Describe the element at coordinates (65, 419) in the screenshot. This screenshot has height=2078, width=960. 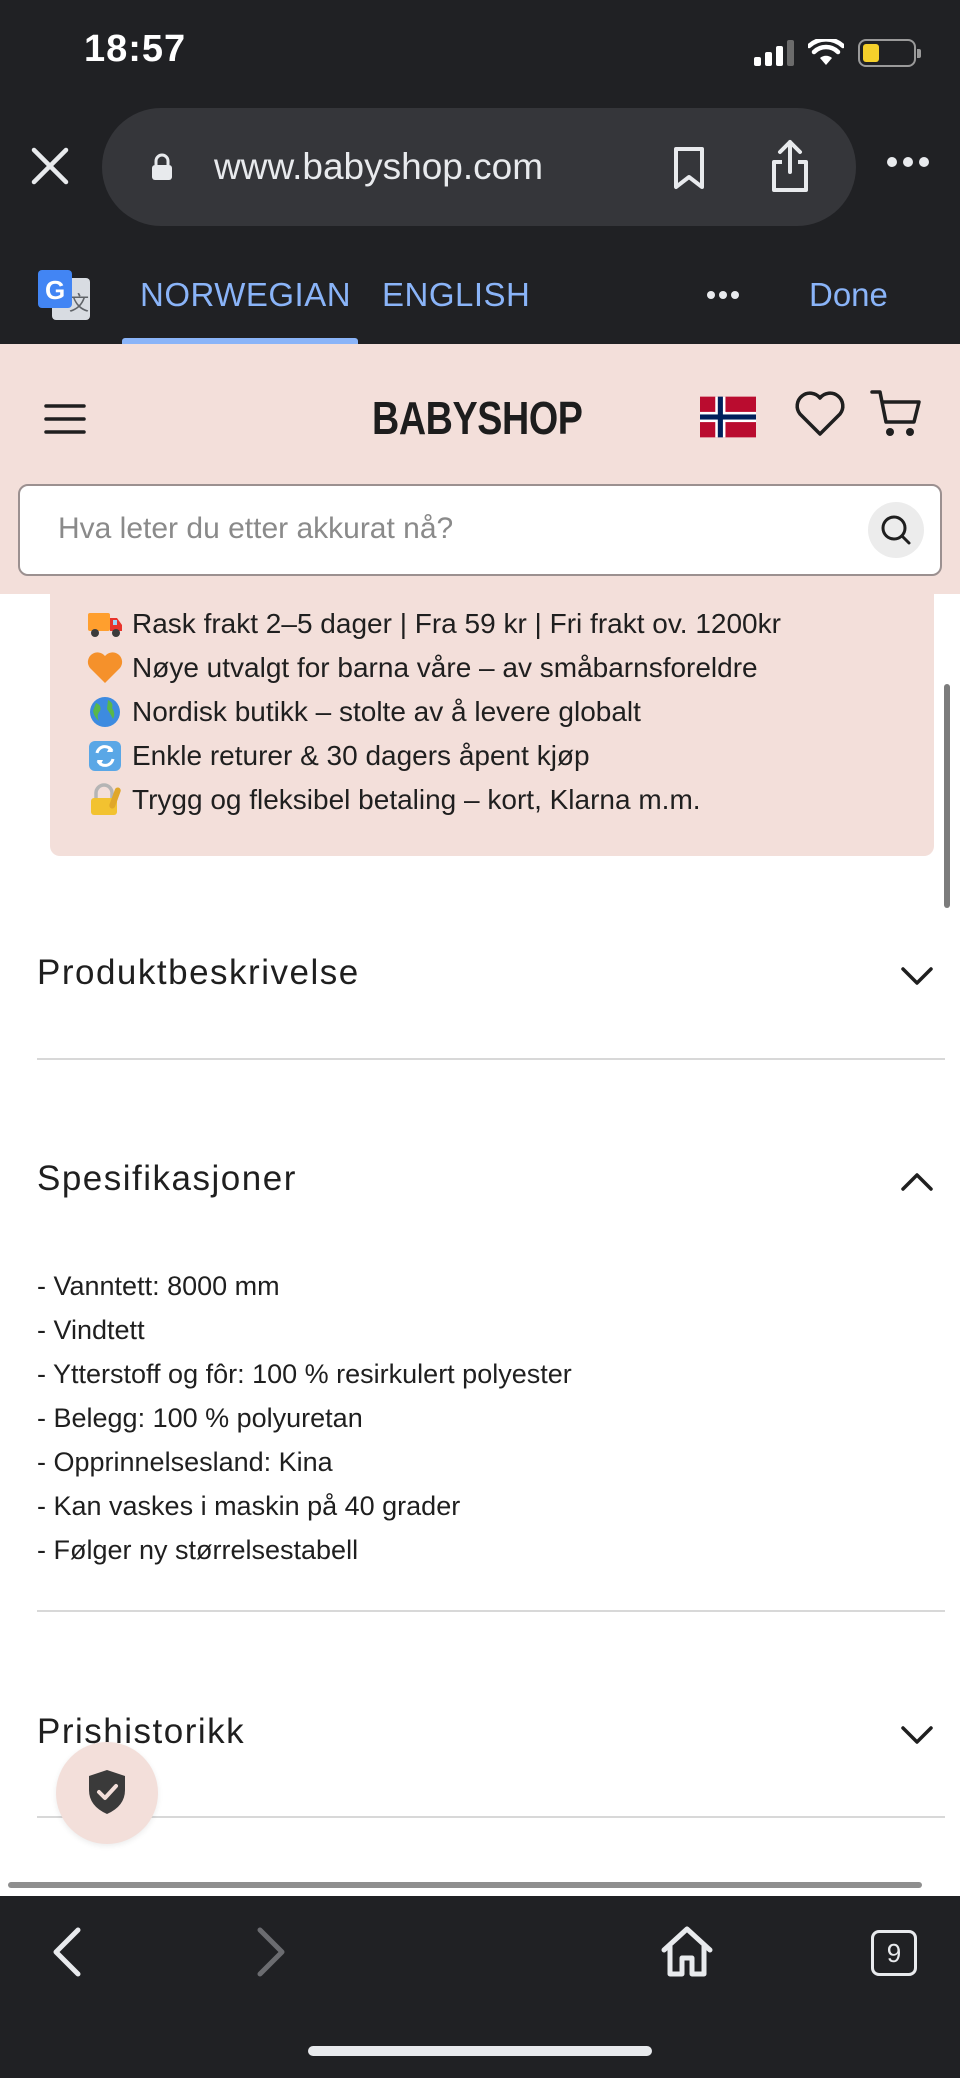
I see `menu-icon` at that location.